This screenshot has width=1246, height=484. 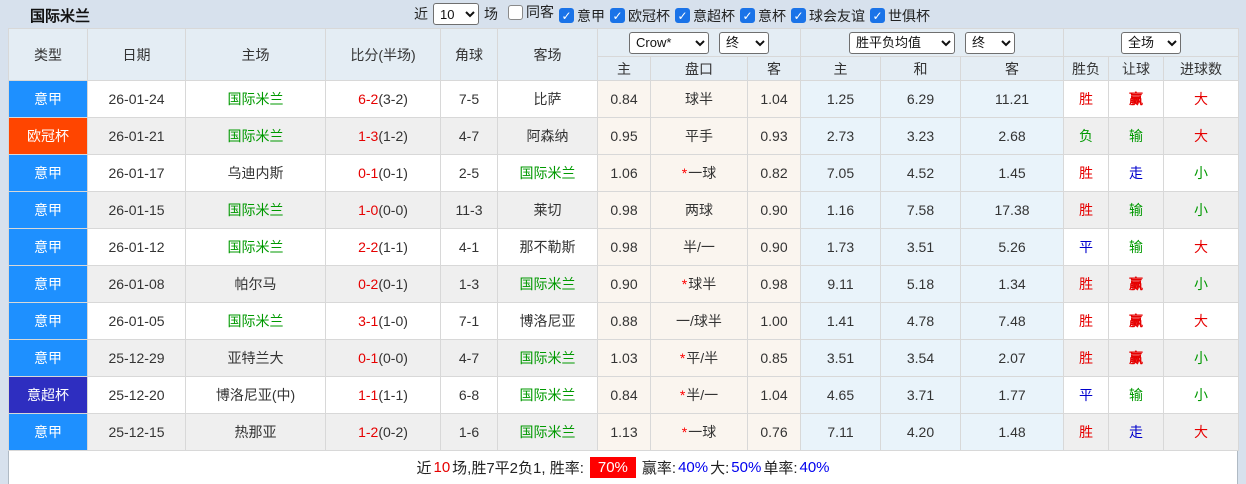 I want to click on filter-checkbox-同客: 同客, so click(x=531, y=12).